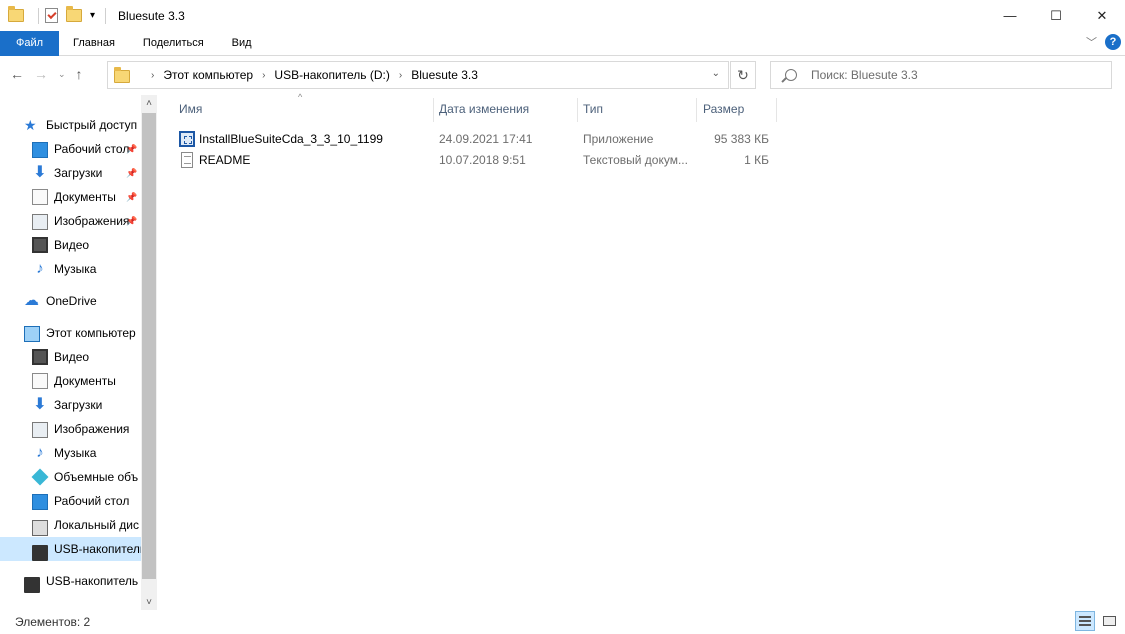 Image resolution: width=1125 pixels, height=634 pixels. I want to click on search-input: Поиск: Bluesute 3.3, so click(864, 75).